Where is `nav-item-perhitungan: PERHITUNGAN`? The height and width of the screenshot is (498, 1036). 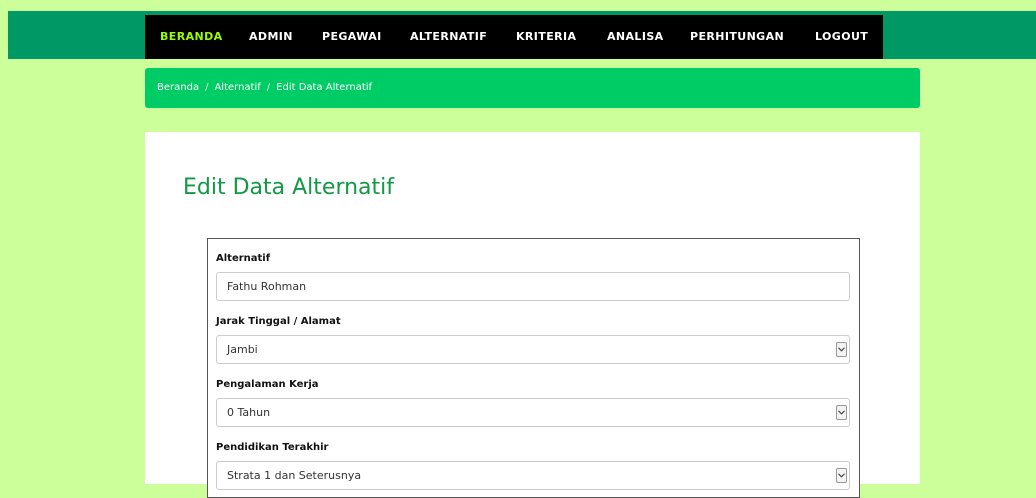
nav-item-perhitungan: PERHITUNGAN is located at coordinates (737, 37).